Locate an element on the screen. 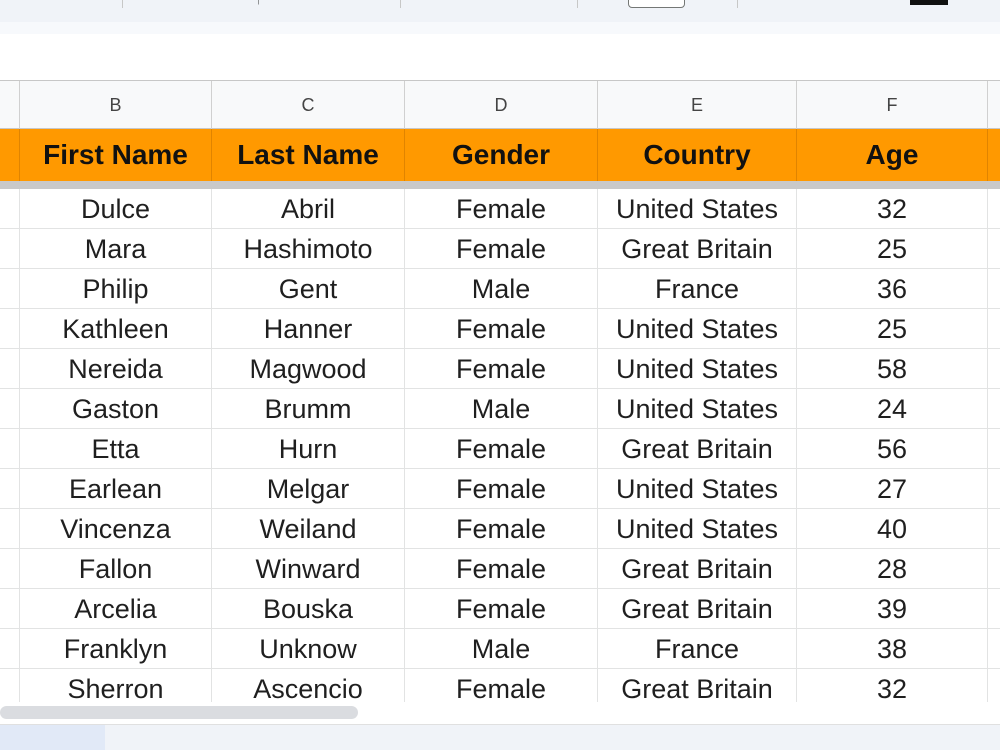 This screenshot has width=1000, height=750. cell-age: 40 is located at coordinates (892, 528).